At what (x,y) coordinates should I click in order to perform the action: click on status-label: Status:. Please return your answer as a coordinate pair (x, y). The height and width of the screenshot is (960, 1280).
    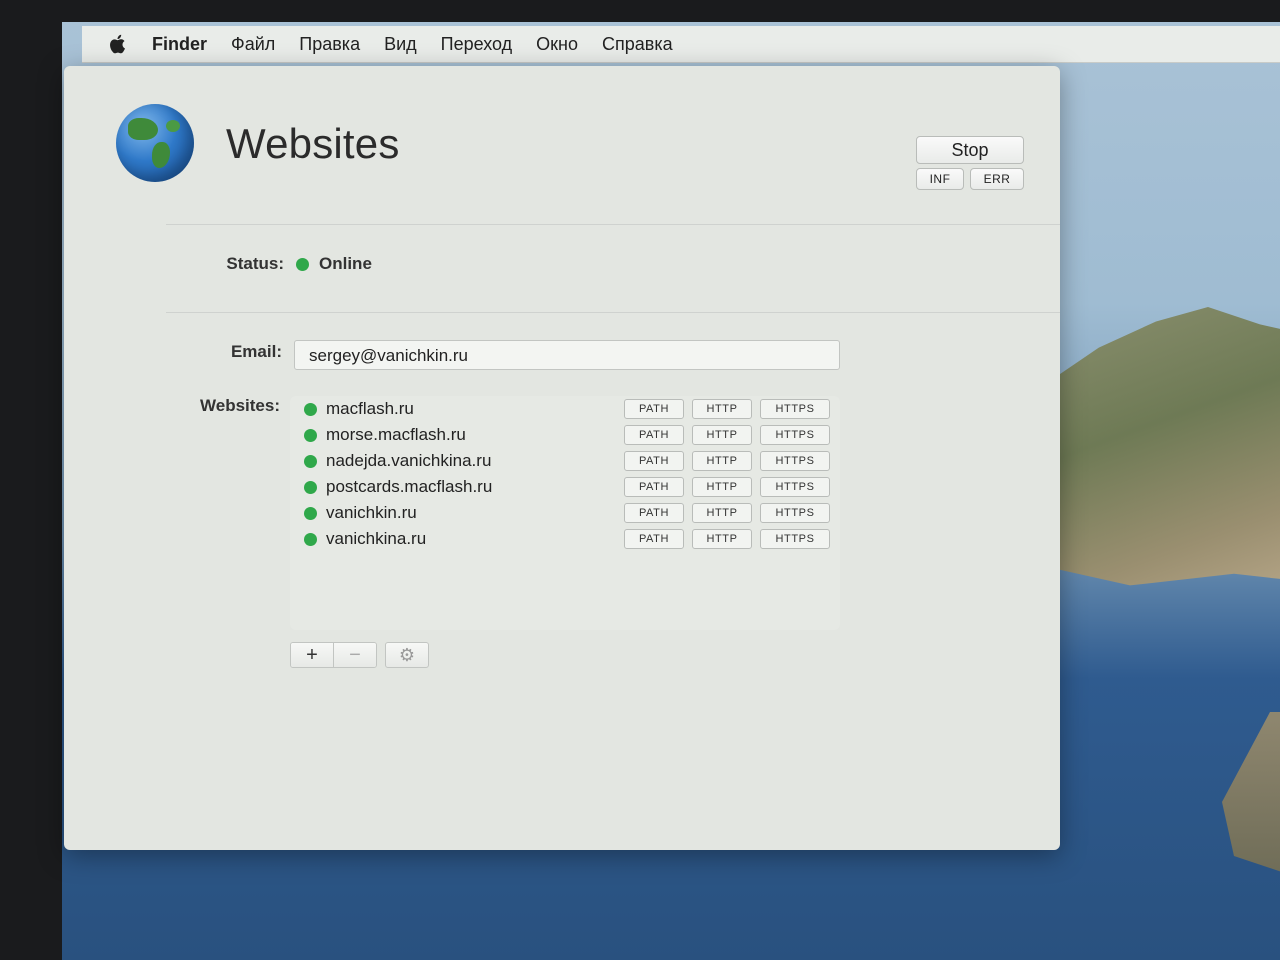
    Looking at the image, I should click on (255, 263).